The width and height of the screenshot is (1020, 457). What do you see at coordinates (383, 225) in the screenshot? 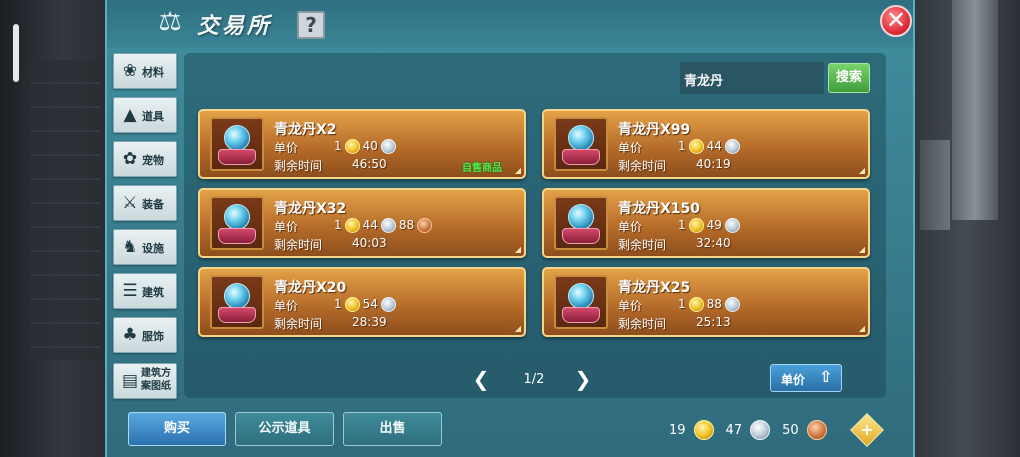
I see `listing-price: 1 44 88` at bounding box center [383, 225].